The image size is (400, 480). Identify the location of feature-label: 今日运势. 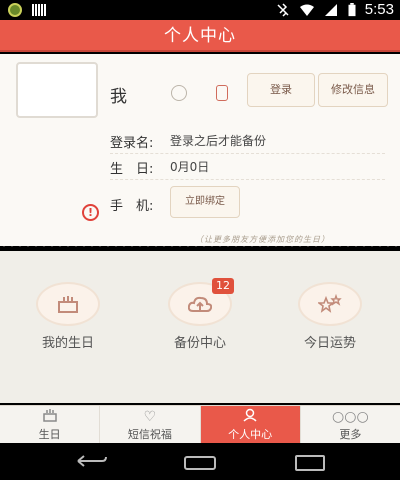
(329, 343).